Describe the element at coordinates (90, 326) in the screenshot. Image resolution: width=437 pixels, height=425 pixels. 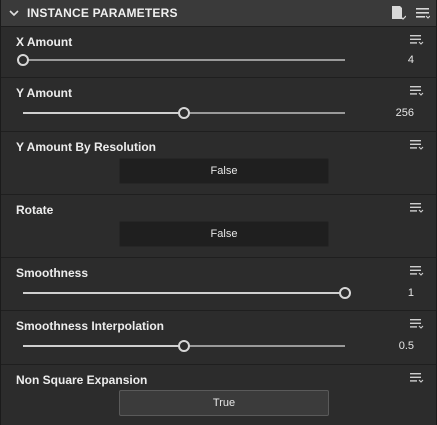
I see `param-label: Smoothness Interpolation` at that location.